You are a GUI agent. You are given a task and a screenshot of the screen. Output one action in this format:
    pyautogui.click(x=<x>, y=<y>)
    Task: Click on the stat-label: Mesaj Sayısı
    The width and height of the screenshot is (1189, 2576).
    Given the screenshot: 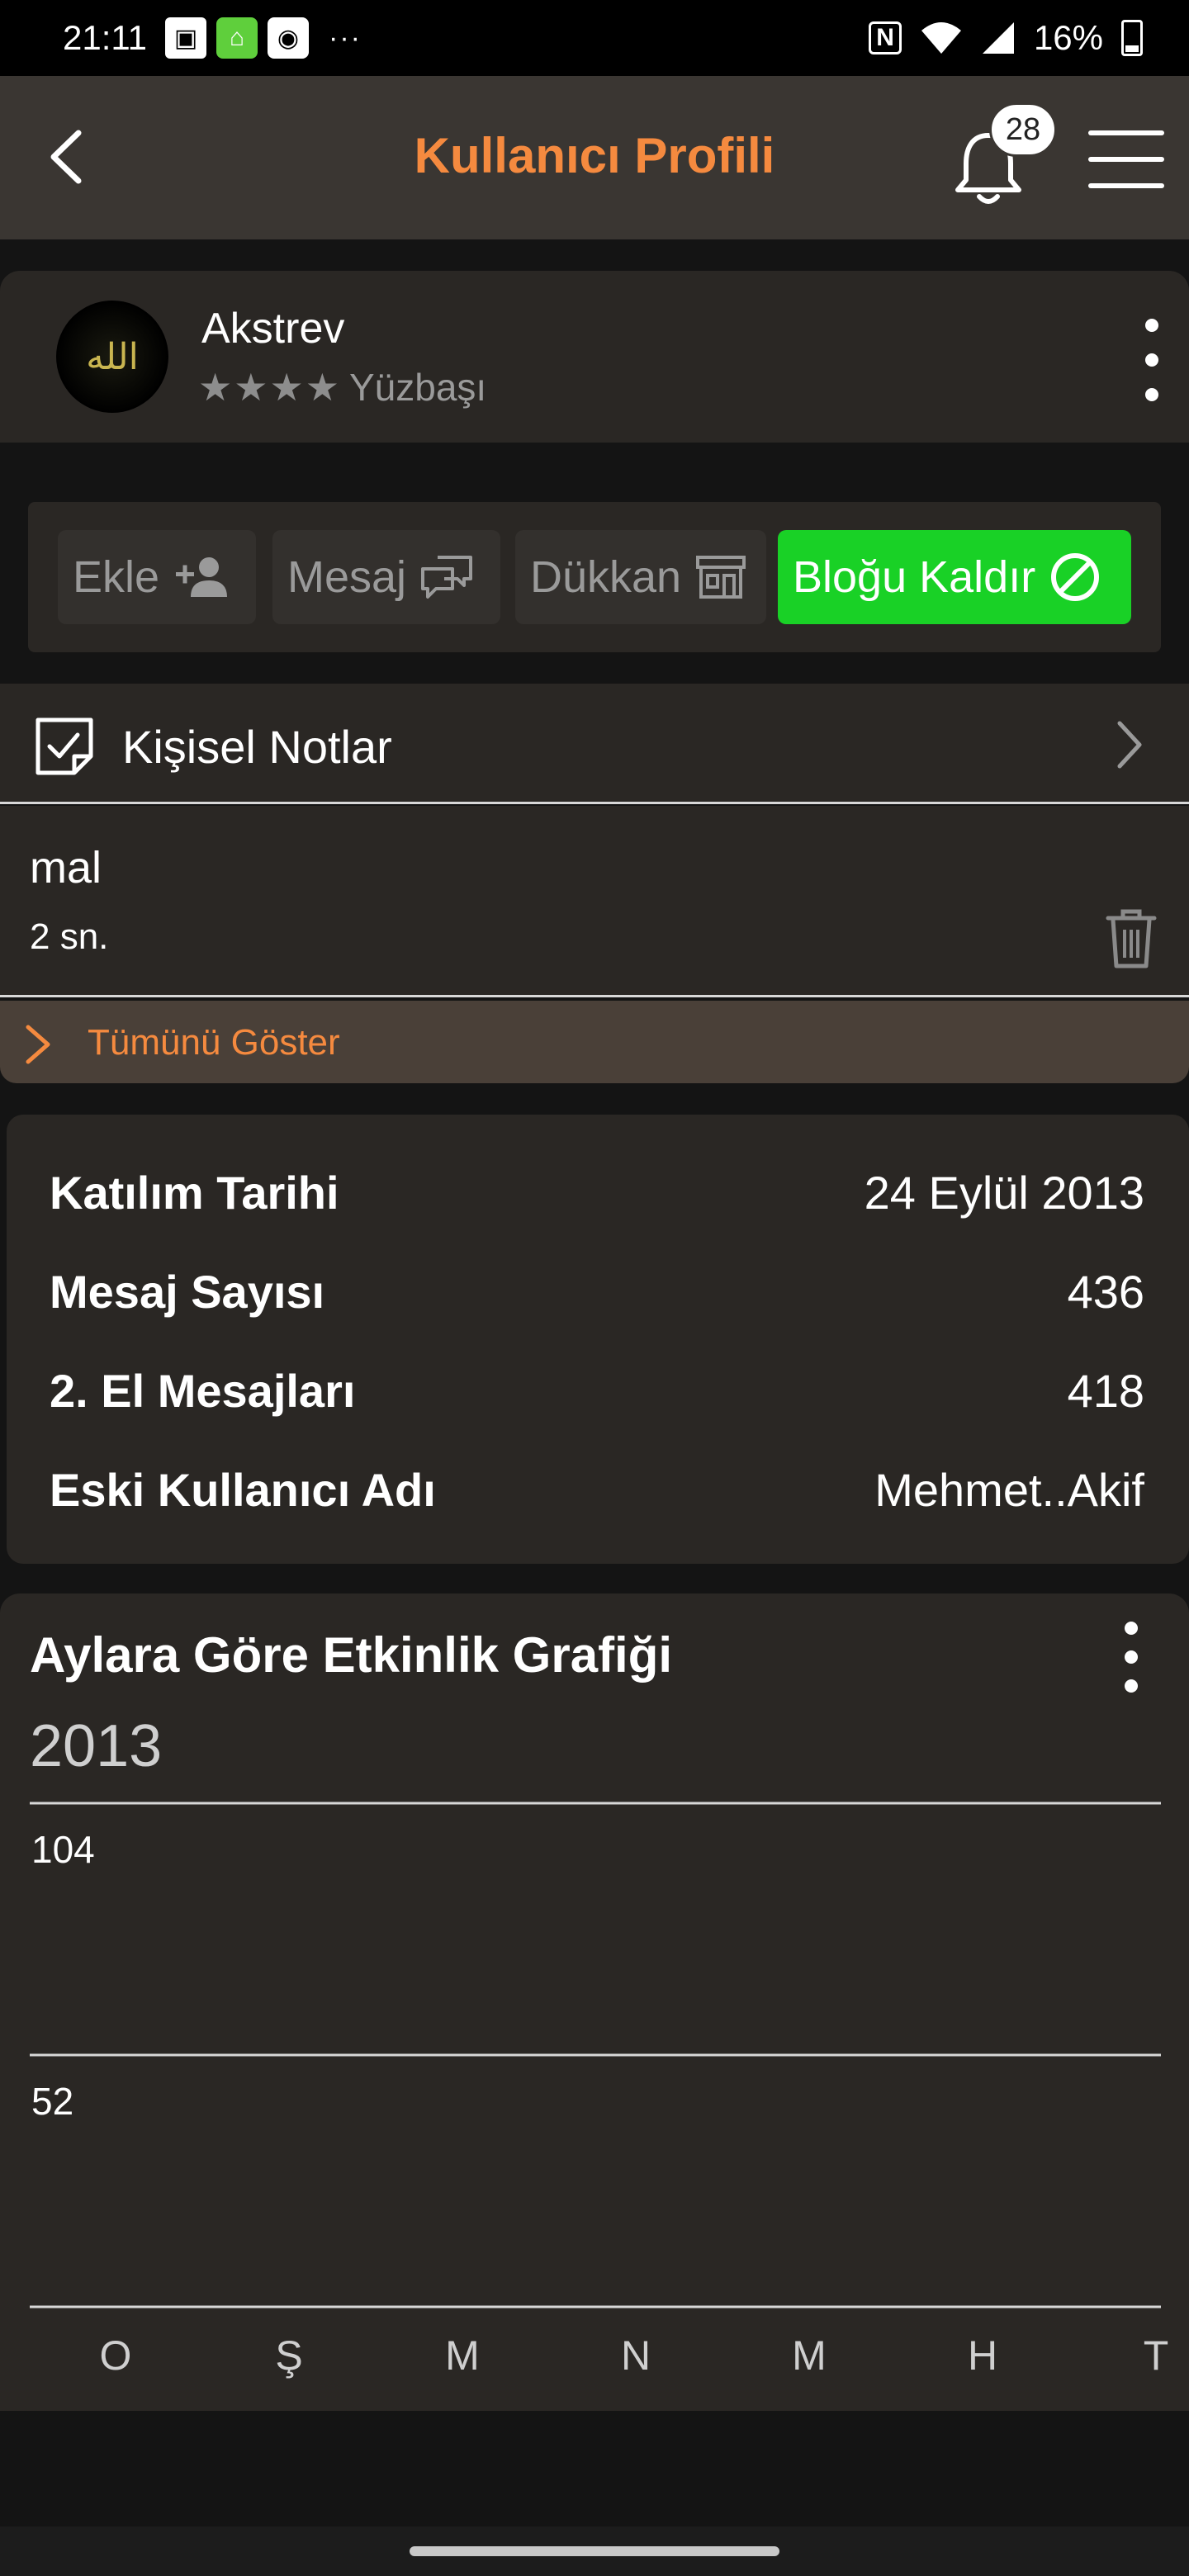 What is the action you would take?
    pyautogui.click(x=187, y=1291)
    